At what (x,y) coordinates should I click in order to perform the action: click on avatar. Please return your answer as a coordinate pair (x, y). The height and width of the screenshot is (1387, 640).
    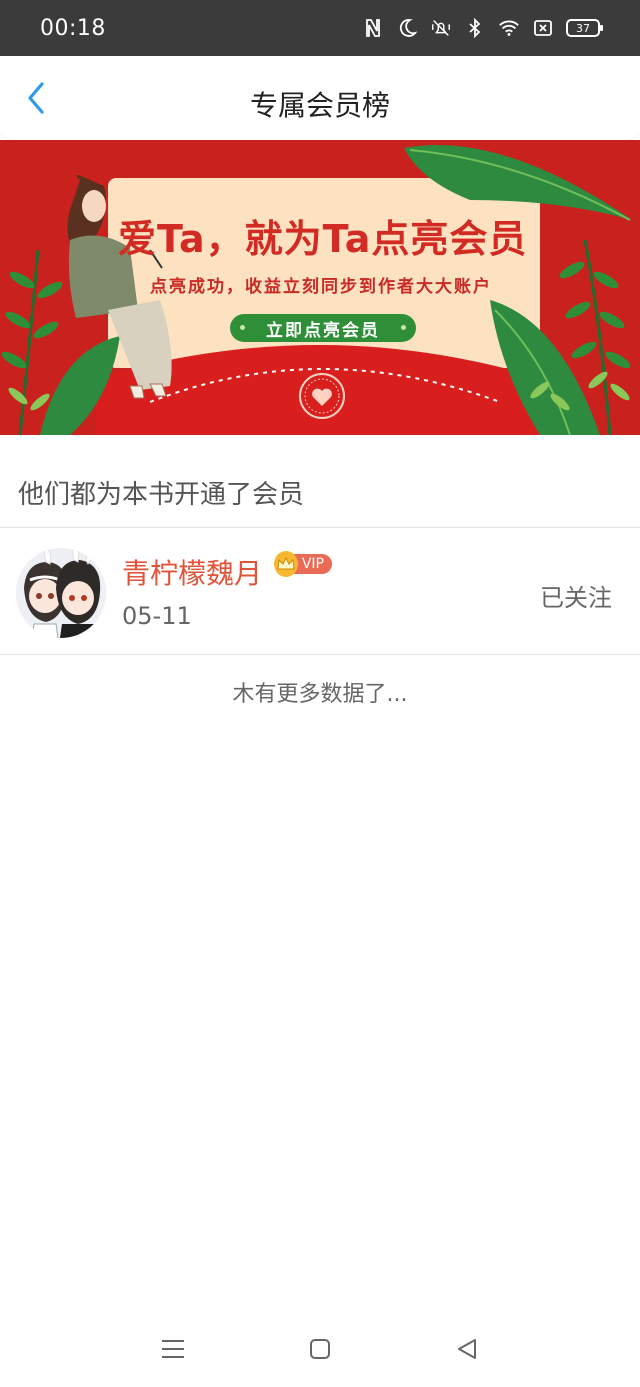
    Looking at the image, I should click on (61, 593).